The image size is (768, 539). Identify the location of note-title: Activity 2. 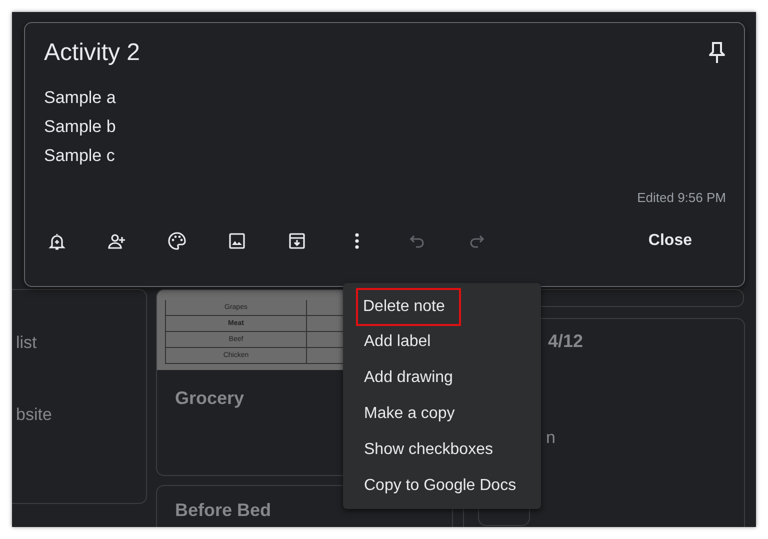
(92, 53).